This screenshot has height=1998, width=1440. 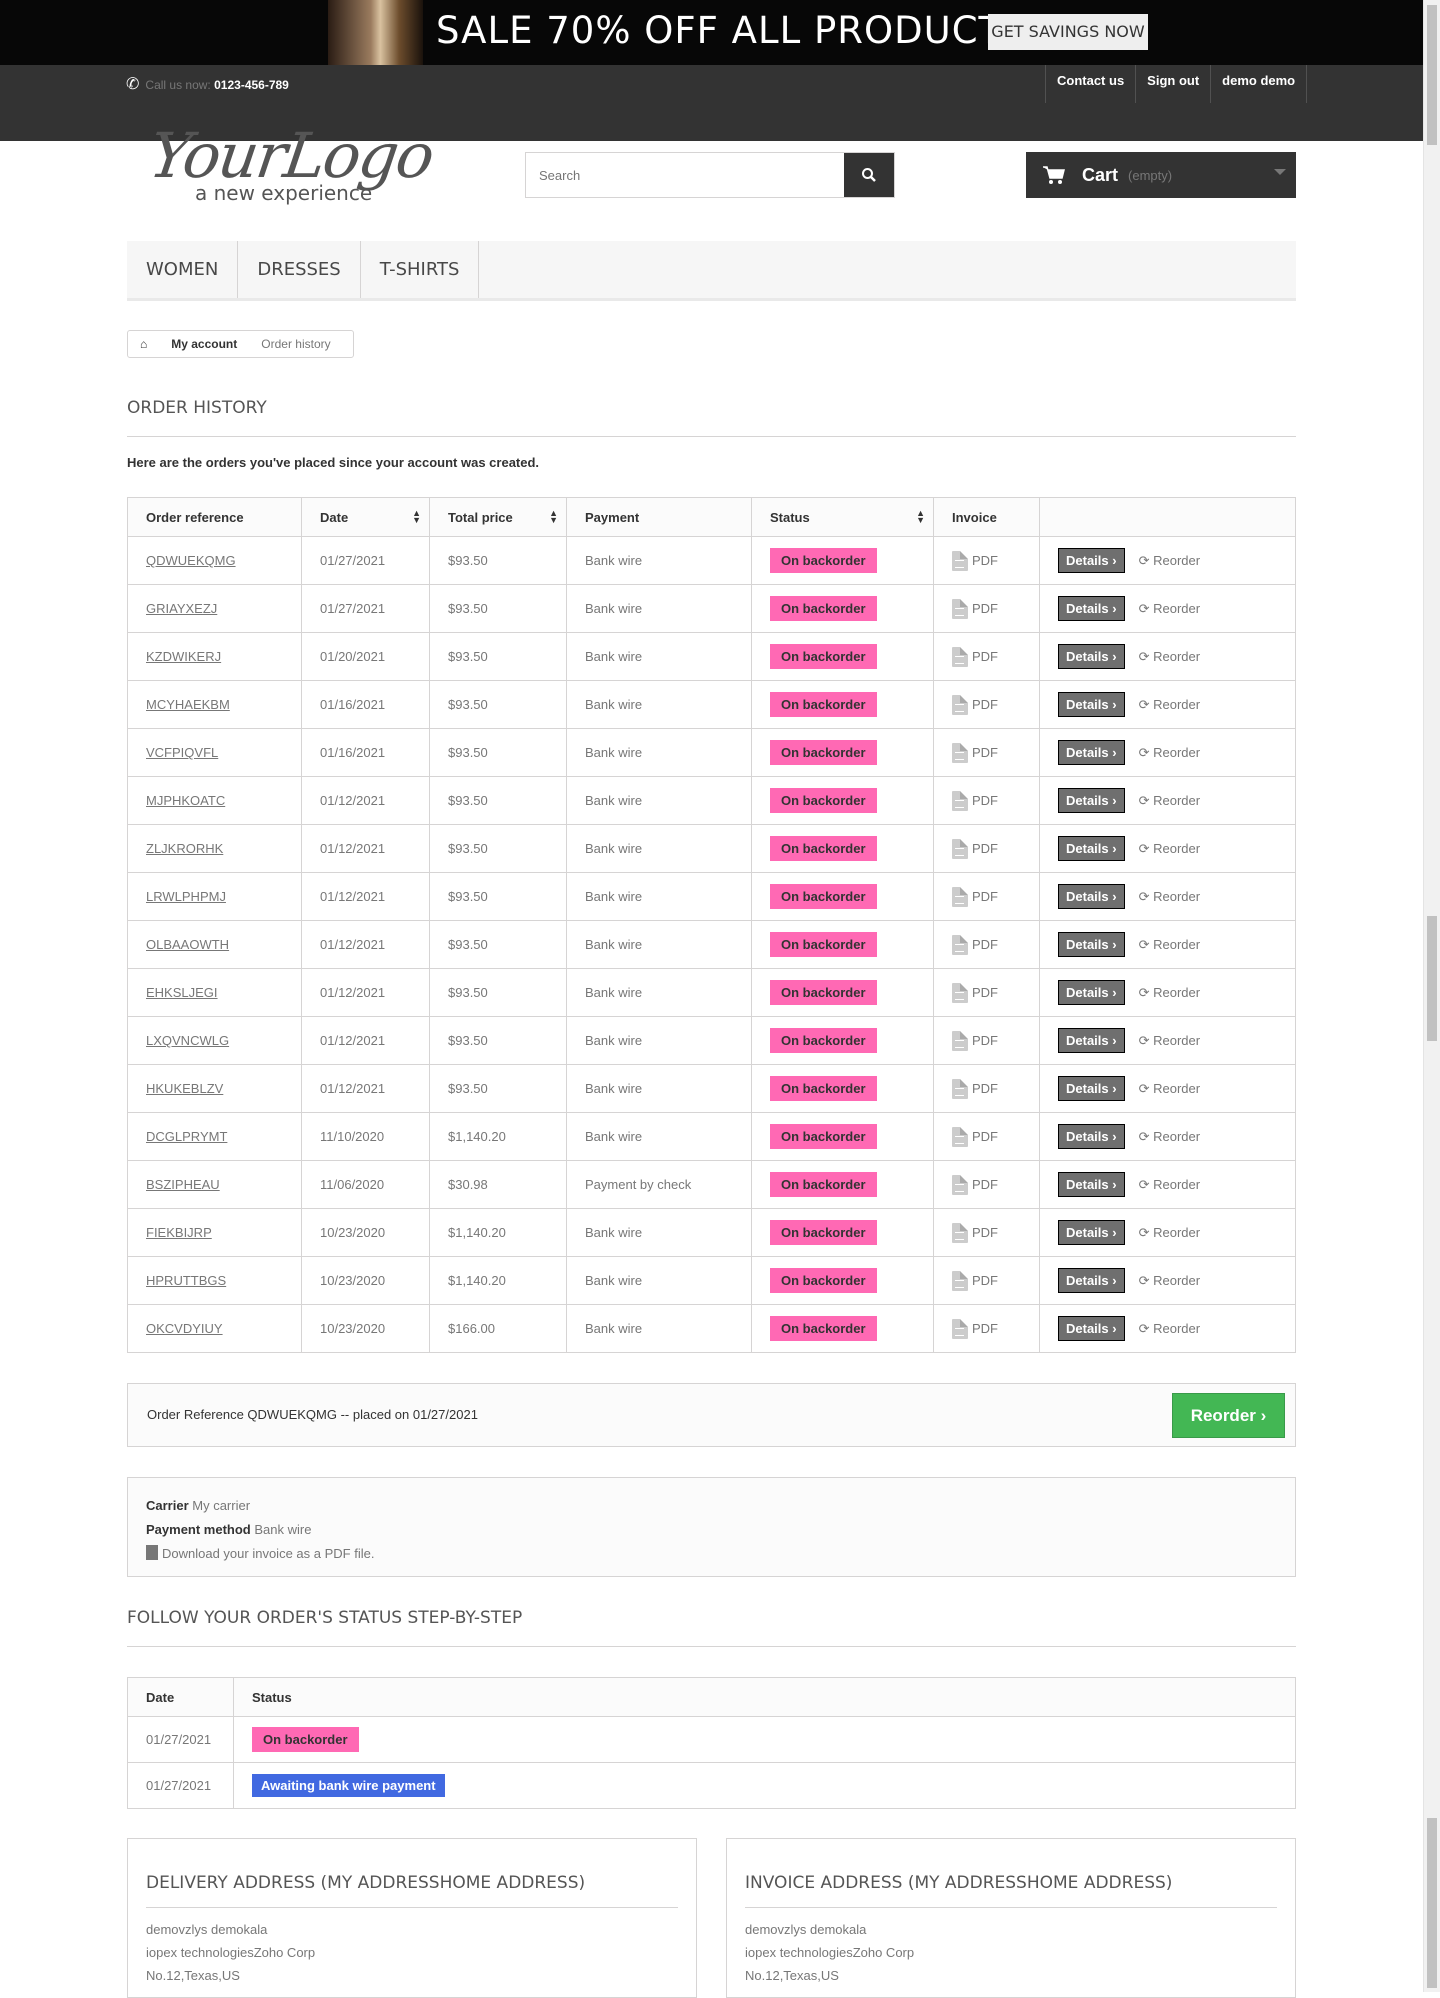 I want to click on order-date: 01/27/2021, so click(x=365, y=608).